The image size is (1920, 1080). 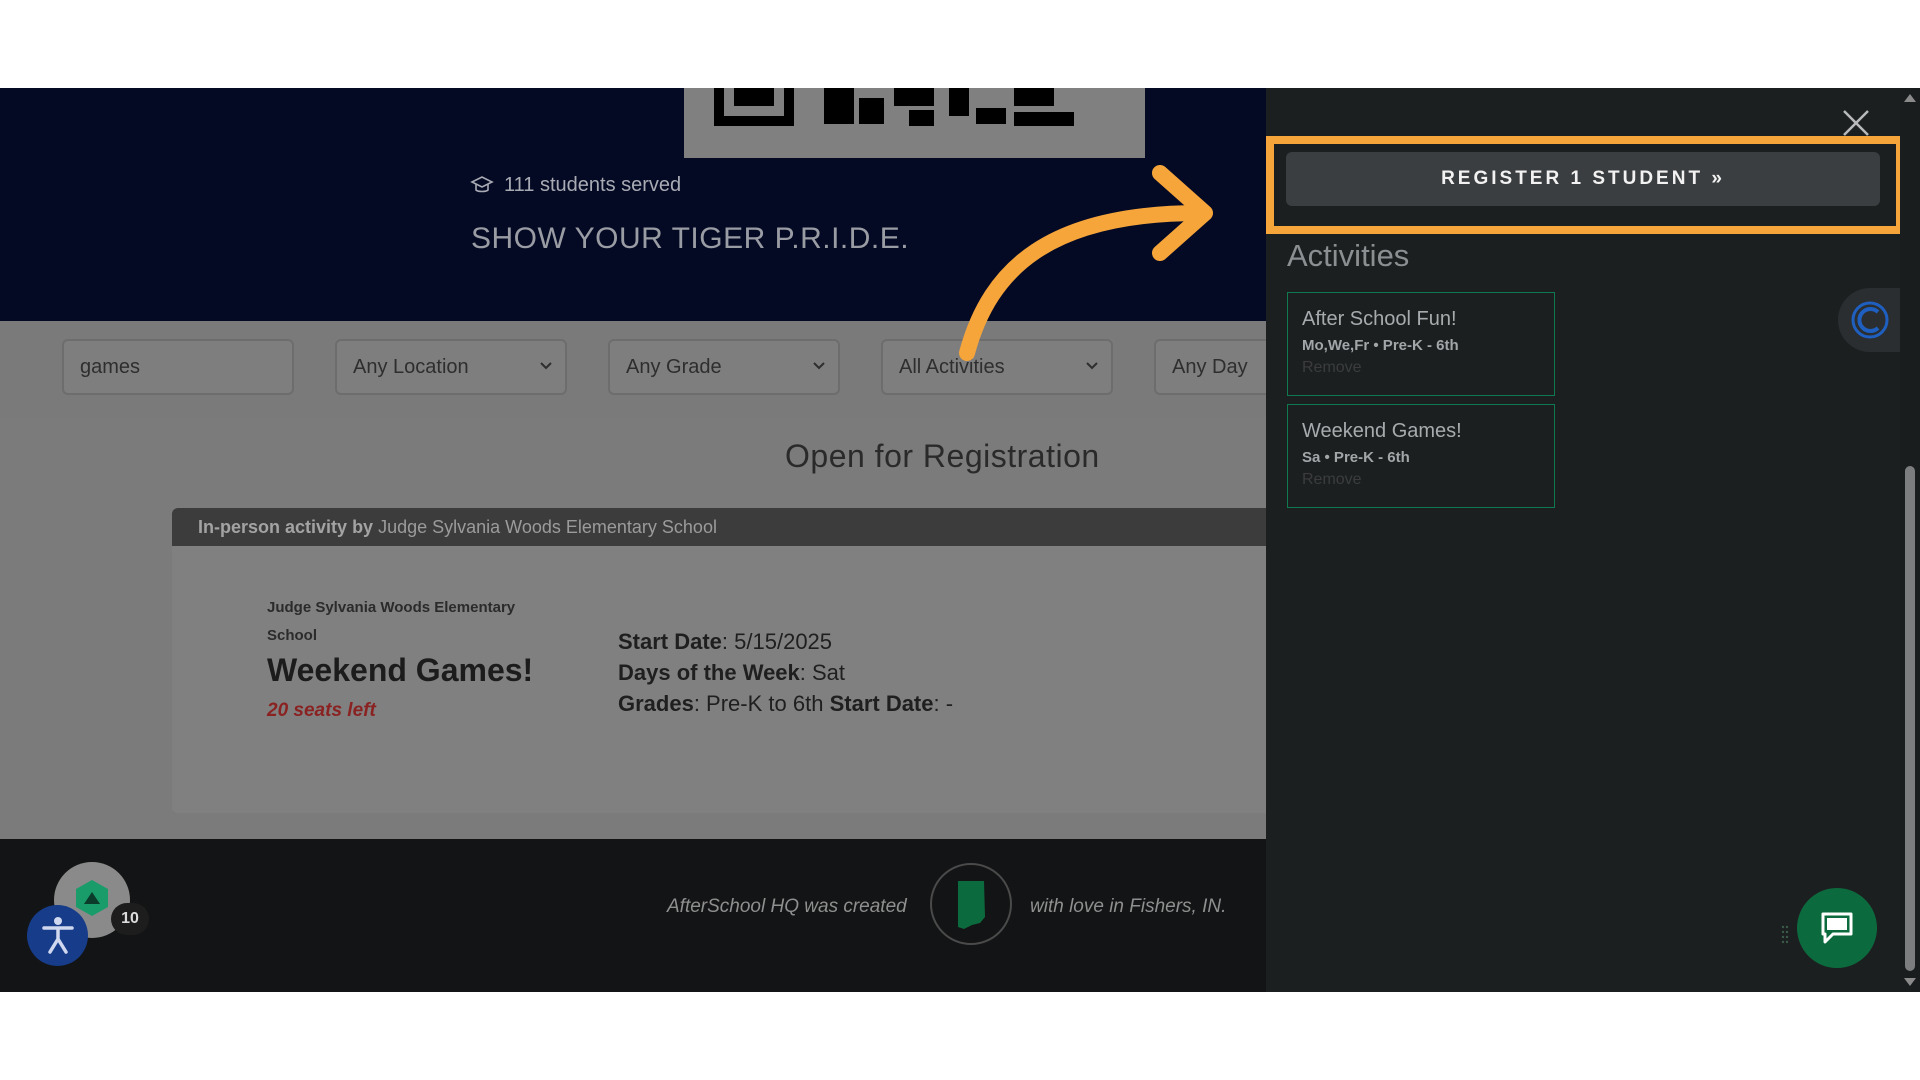 I want to click on students-served-text: 111 students served, so click(x=593, y=185).